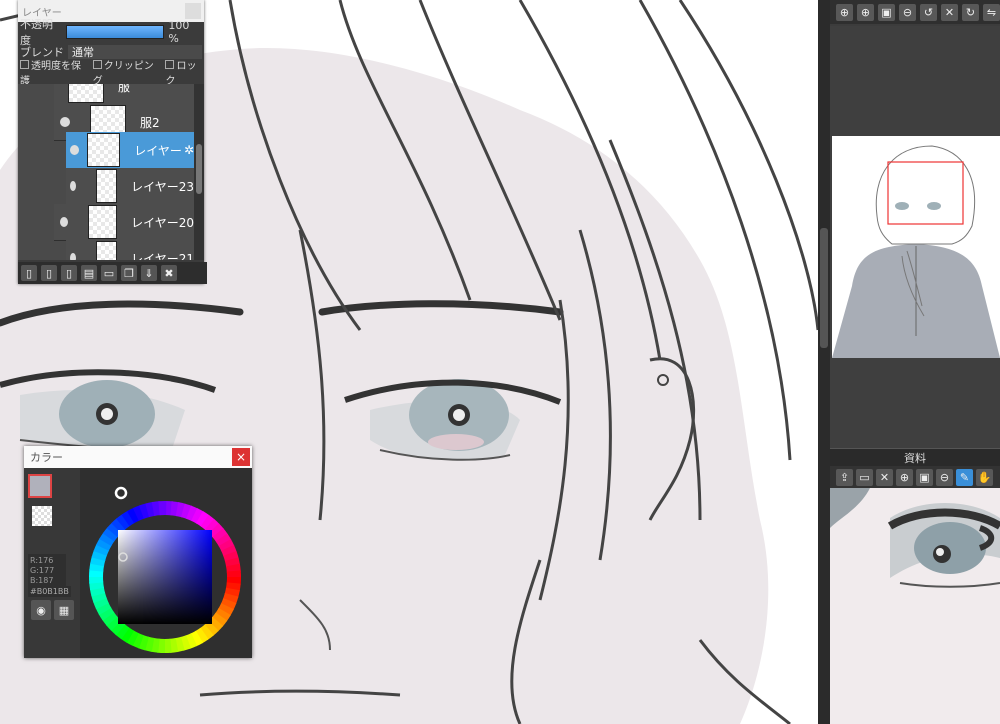 The image size is (1000, 724). I want to click on hand-icon: ✋, so click(984, 477).